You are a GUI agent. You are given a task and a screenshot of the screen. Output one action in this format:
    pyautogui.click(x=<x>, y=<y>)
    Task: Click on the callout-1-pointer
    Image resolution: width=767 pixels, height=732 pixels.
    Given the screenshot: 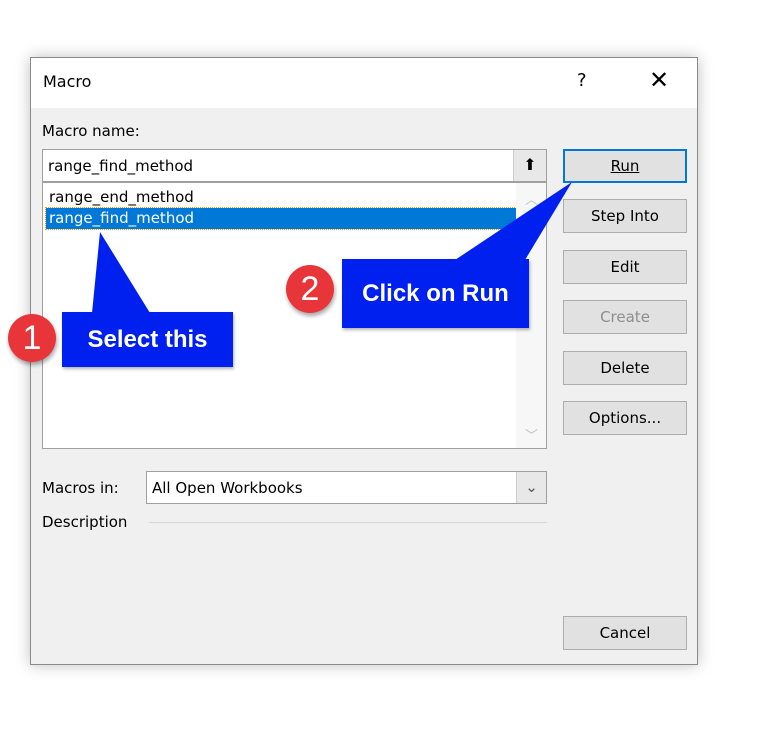 What is the action you would take?
    pyautogui.click(x=121, y=272)
    